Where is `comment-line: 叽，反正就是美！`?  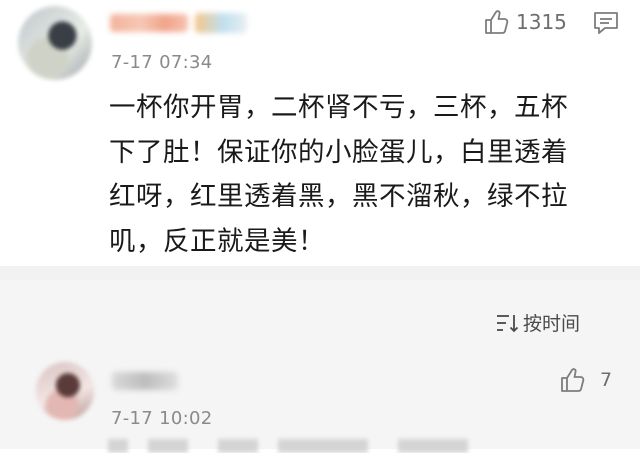 comment-line: 叽，反正就是美！ is located at coordinates (217, 241).